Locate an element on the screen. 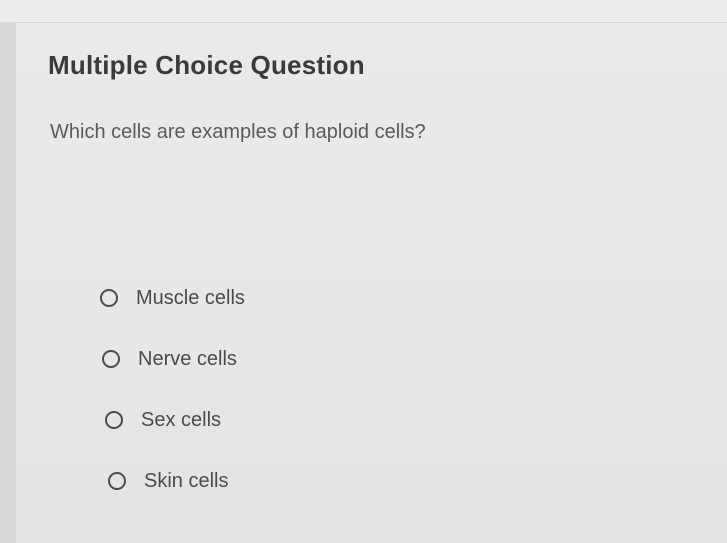 This screenshot has height=543, width=727. answer-option-sex-cells: Sex cells is located at coordinates (175, 420).